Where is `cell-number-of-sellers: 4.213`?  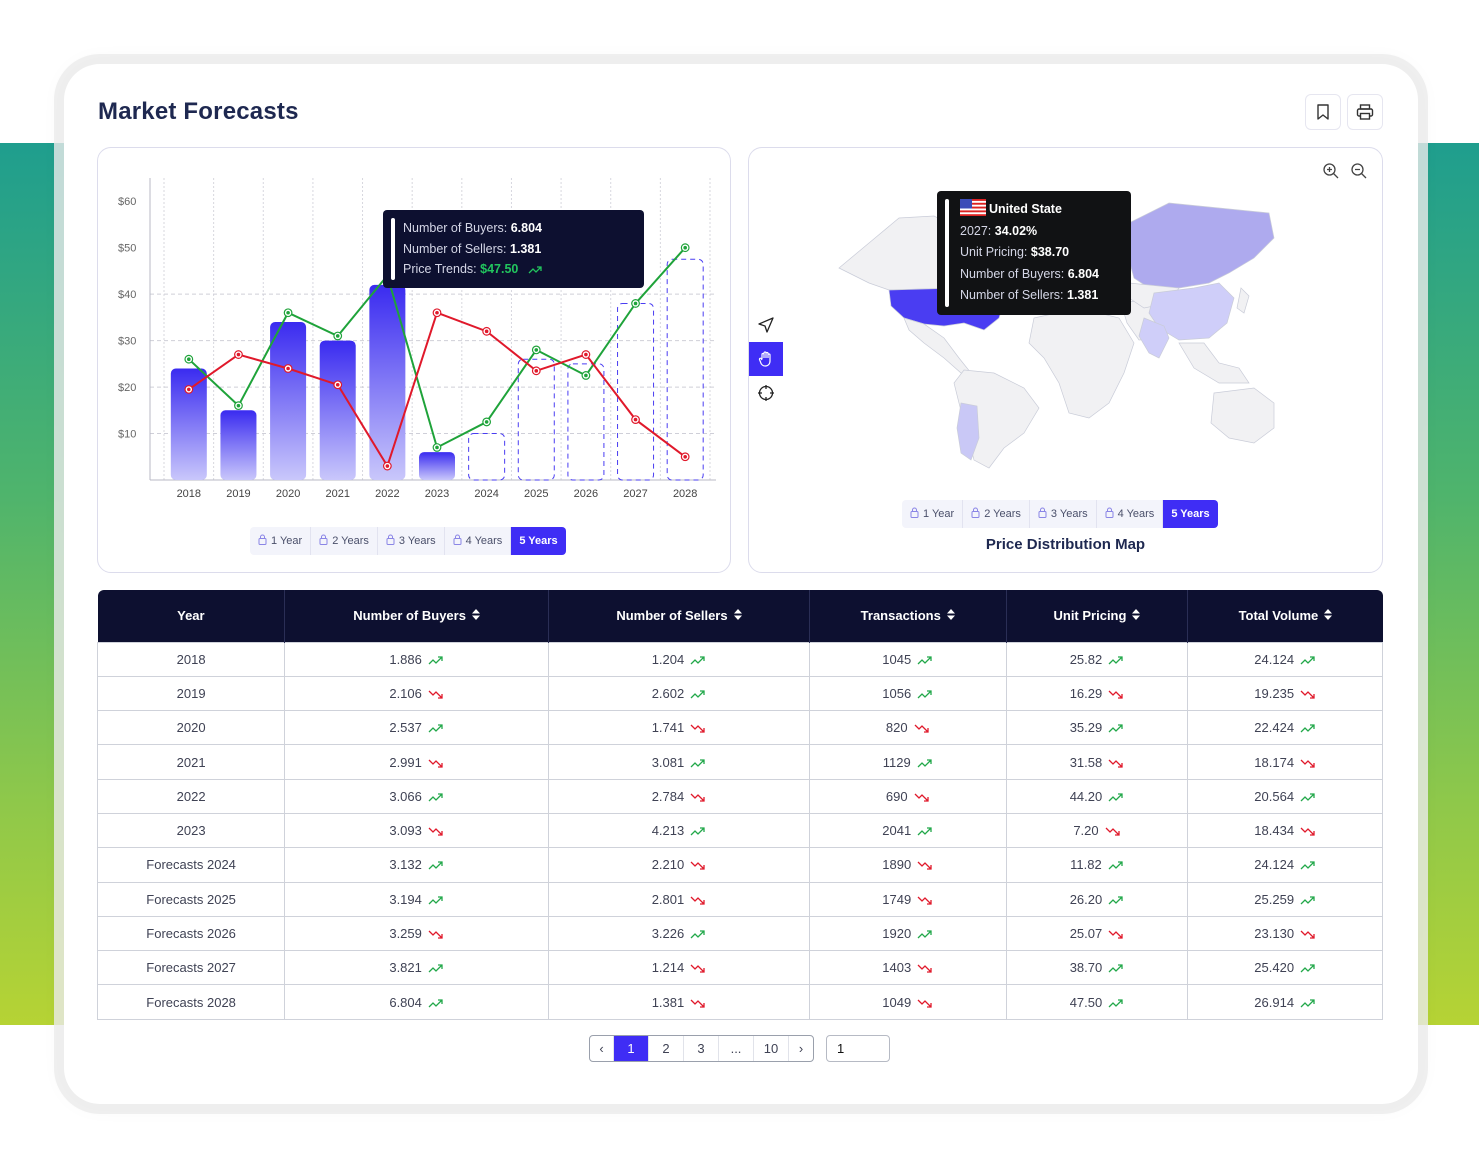 cell-number-of-sellers: 4.213 is located at coordinates (679, 830).